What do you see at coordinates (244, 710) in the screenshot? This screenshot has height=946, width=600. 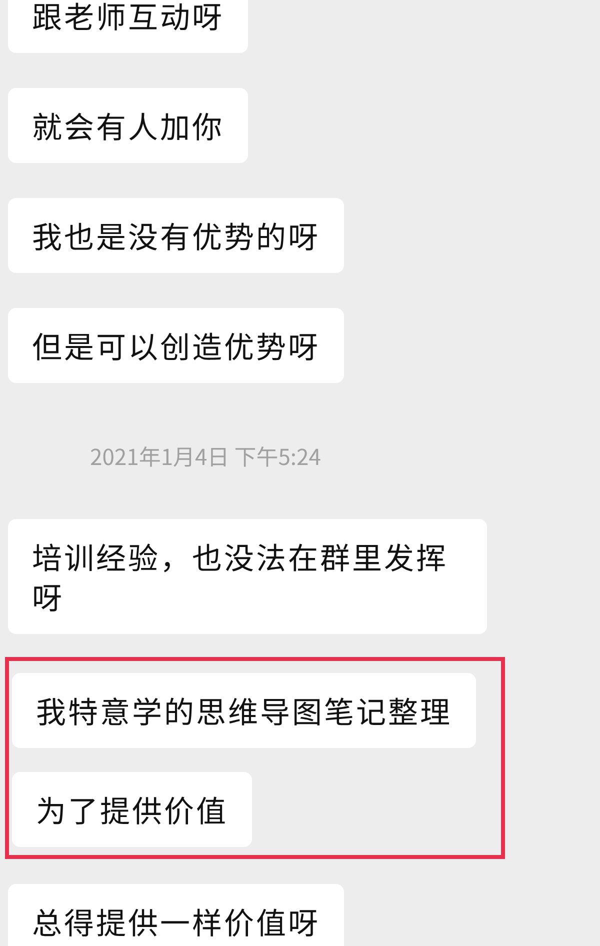 I see `message-bubble: 我特意学的思维导图笔记整理` at bounding box center [244, 710].